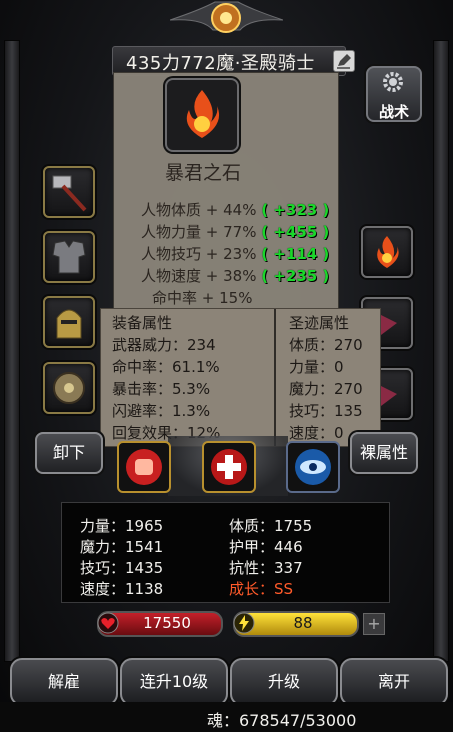  Describe the element at coordinates (122, 568) in the screenshot. I see `stat-skill: 技巧：1435` at that location.